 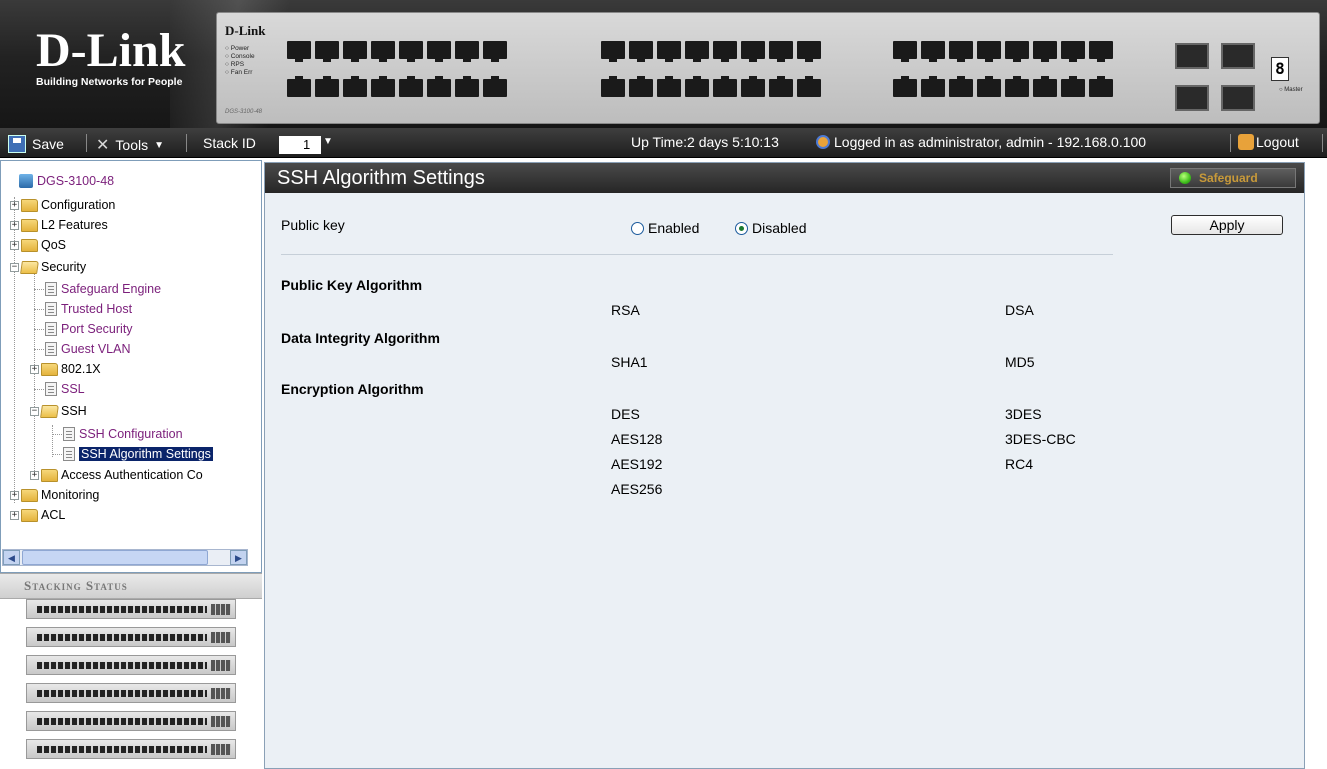 What do you see at coordinates (1020, 362) in the screenshot?
I see `algorithm-md5: MD5` at bounding box center [1020, 362].